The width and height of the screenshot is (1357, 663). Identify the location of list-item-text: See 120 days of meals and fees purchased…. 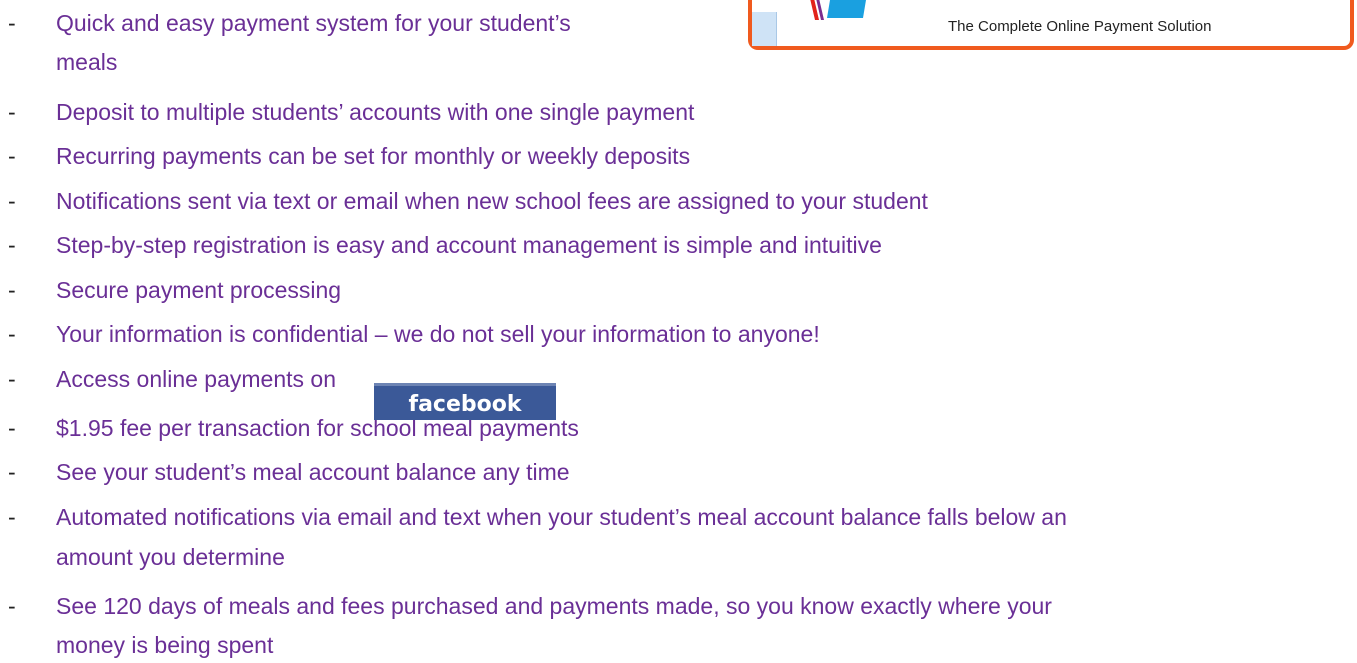
(554, 606).